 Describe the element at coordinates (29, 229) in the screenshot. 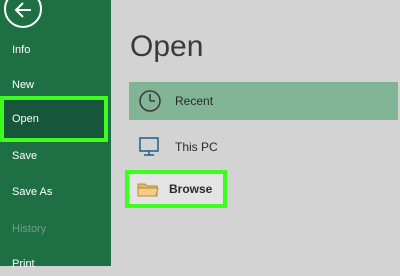

I see `sidebar-item-label: History` at that location.